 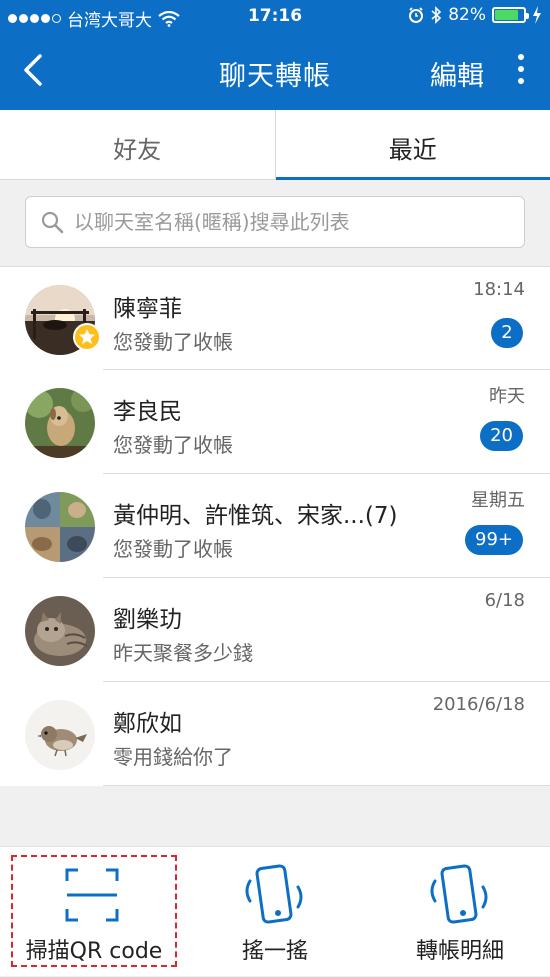 I want to click on divider, so click(x=326, y=785).